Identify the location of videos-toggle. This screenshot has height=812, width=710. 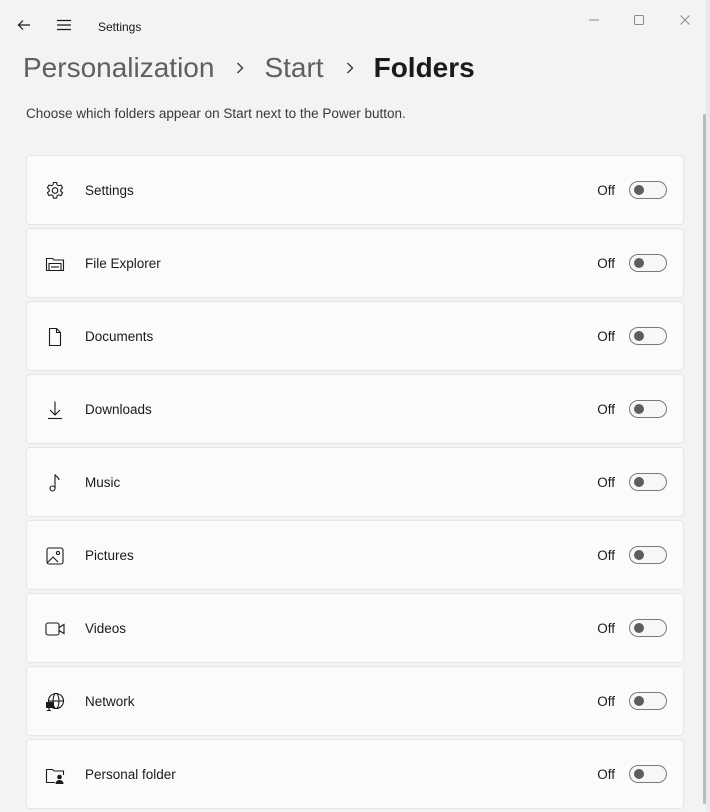
(648, 628).